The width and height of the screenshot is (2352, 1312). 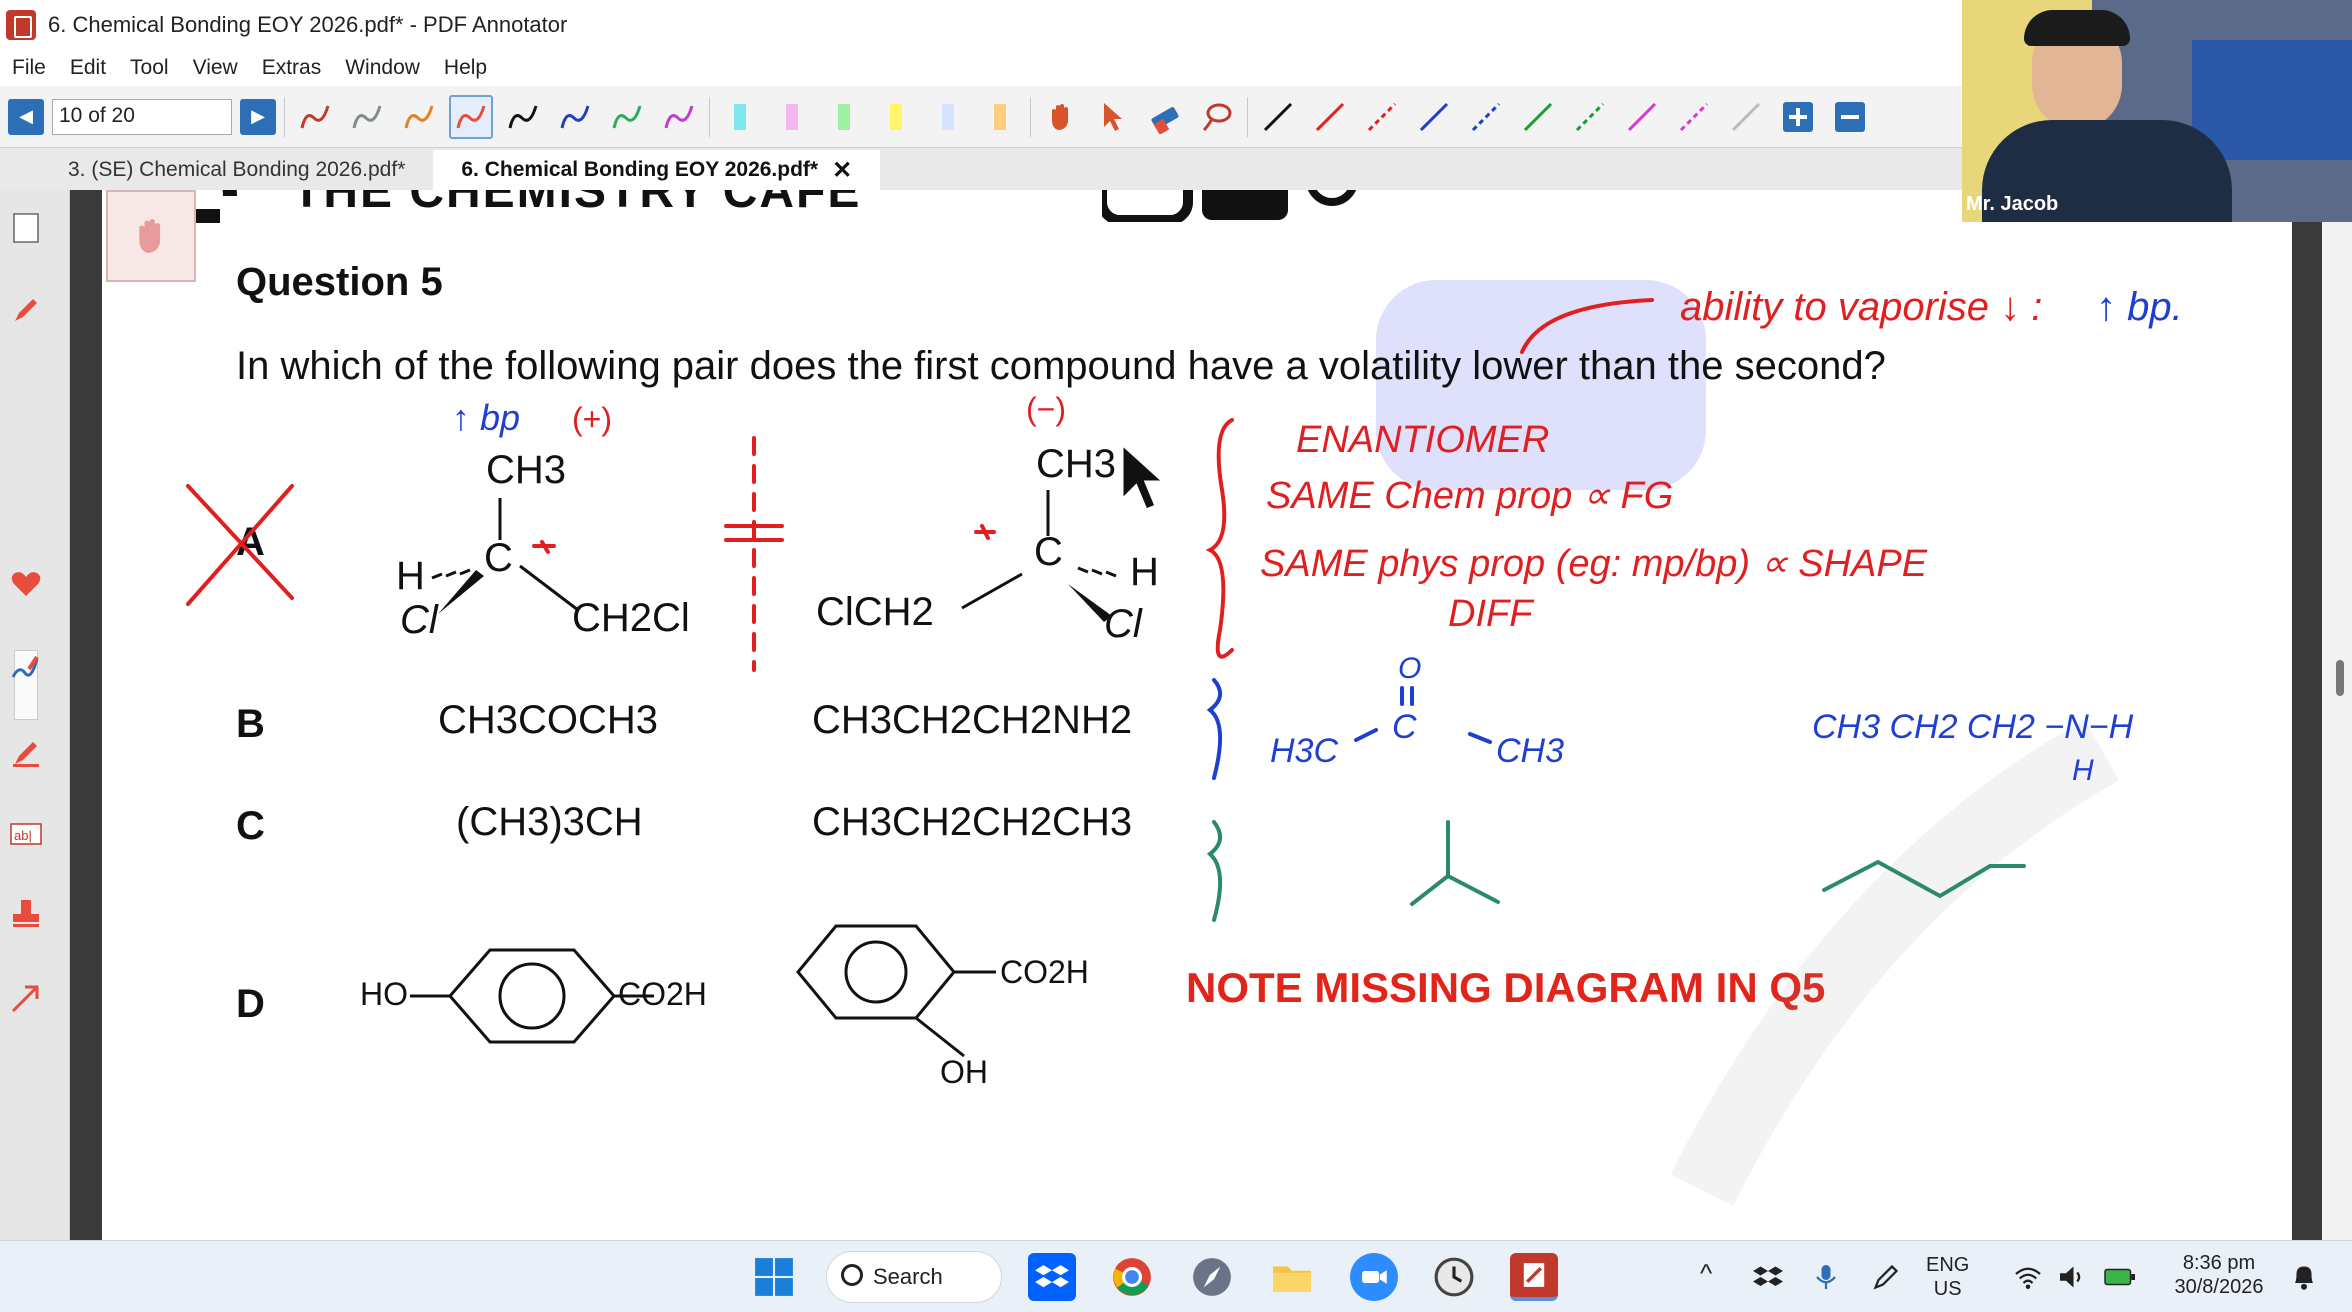 I want to click on highlighter-icon, so click(x=844, y=116).